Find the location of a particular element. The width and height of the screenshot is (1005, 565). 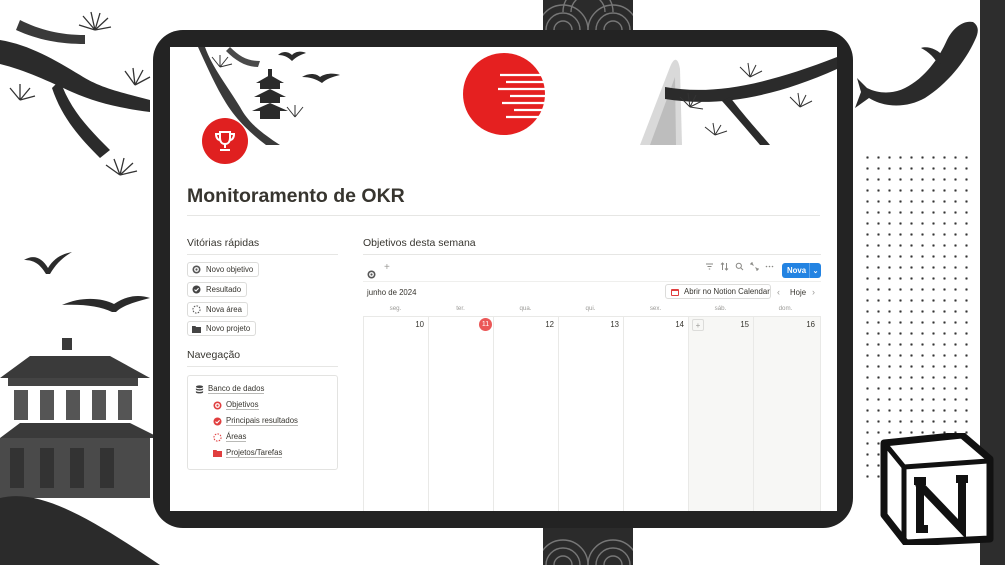

title-divider is located at coordinates (503, 215).